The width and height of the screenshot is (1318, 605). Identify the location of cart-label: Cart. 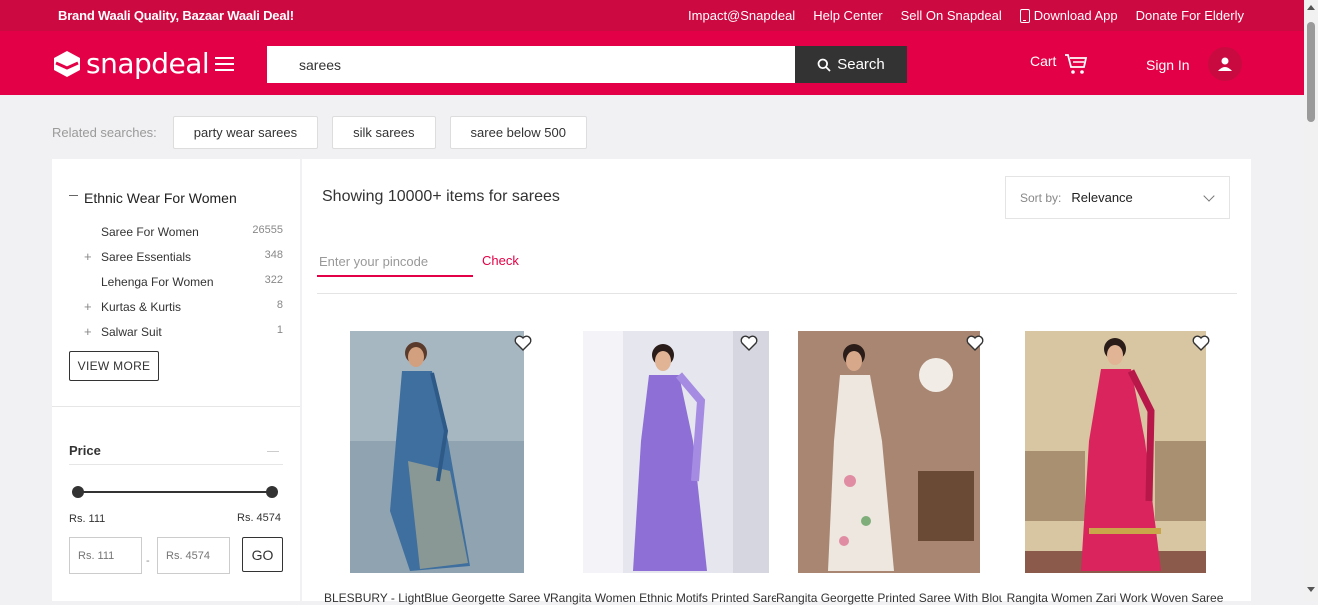
(1043, 61).